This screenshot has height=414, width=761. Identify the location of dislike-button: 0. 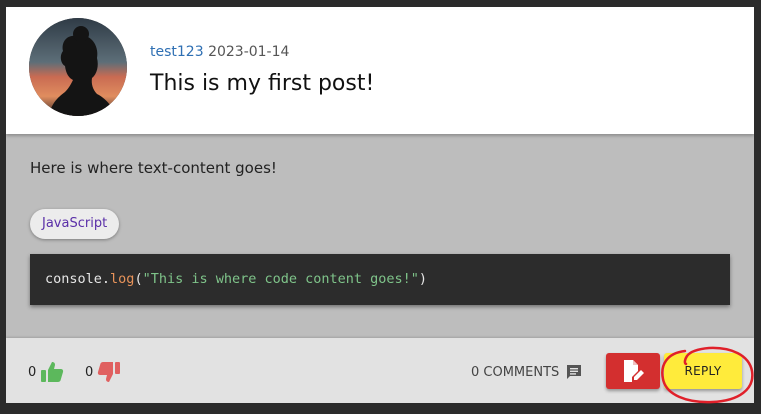
(103, 372).